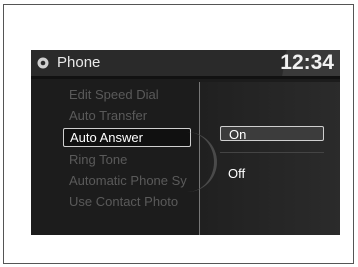  Describe the element at coordinates (272, 134) in the screenshot. I see `option-on: On` at that location.